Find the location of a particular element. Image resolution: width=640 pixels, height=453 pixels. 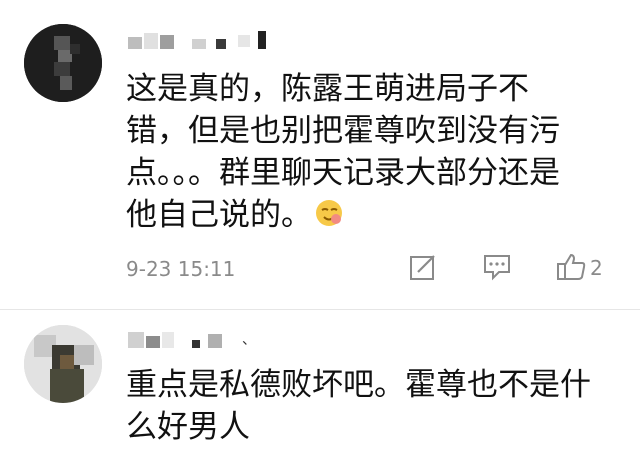

comment-icon is located at coordinates (497, 268).